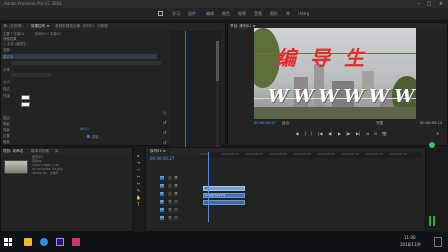 The image size is (448, 252). I want to click on track-target: A1, so click(162, 202).